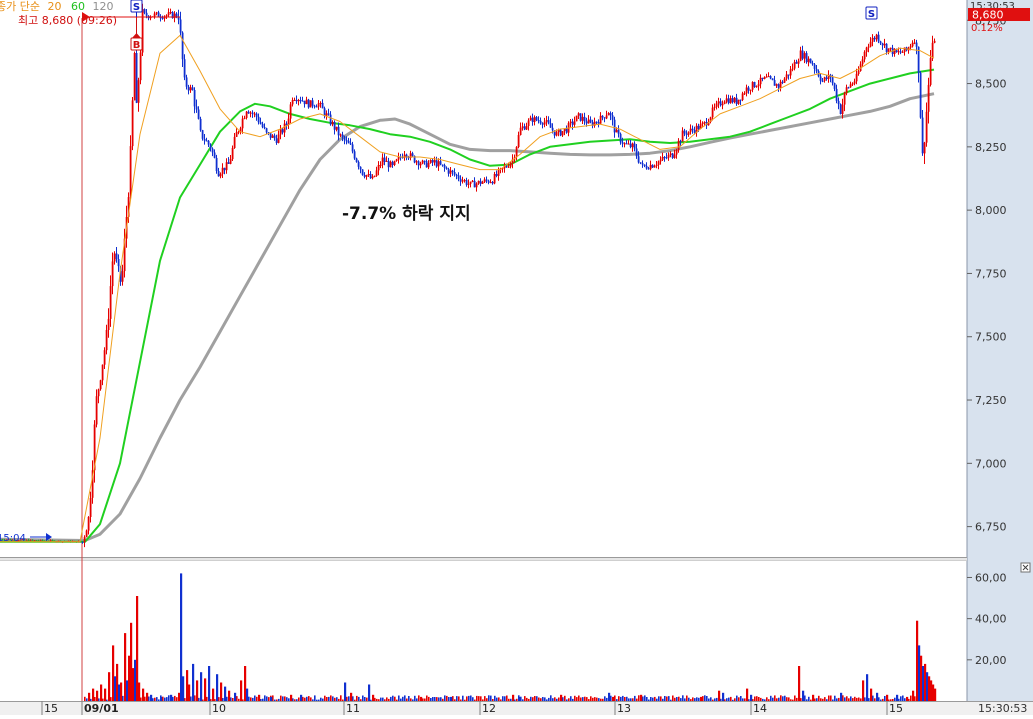 The height and width of the screenshot is (719, 1033). Describe the element at coordinates (136, 44) in the screenshot. I see `buy-marker-1: B` at that location.